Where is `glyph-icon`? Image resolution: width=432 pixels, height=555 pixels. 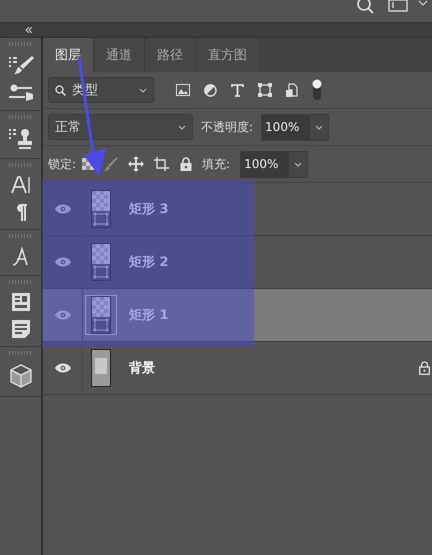 glyph-icon is located at coordinates (20, 257).